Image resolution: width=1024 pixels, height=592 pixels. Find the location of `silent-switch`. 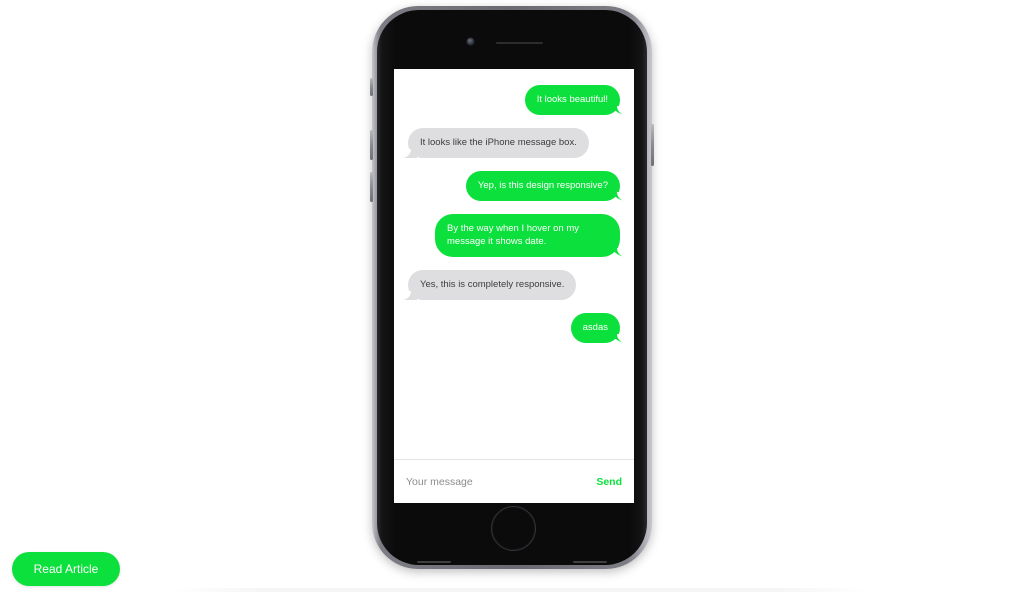

silent-switch is located at coordinates (371, 87).